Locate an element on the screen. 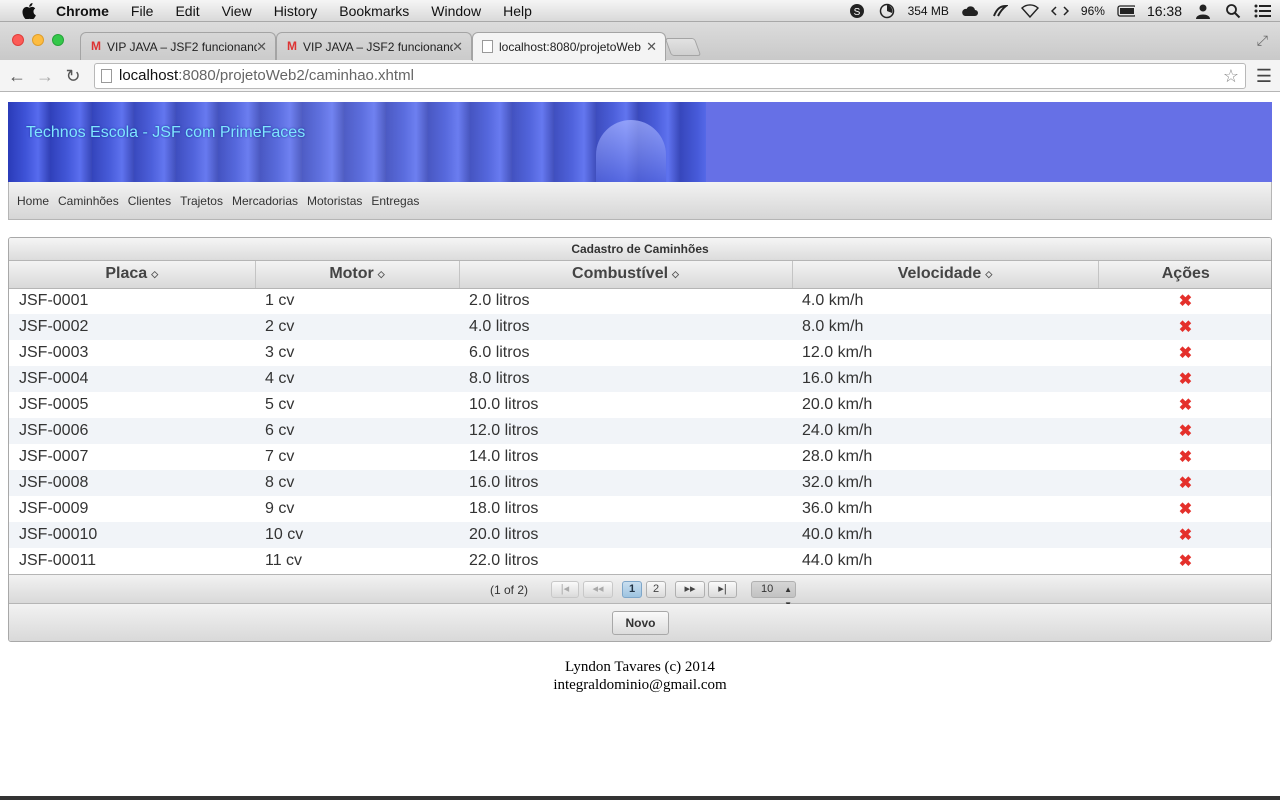 The image size is (1280, 800). pen-tool-icon is located at coordinates (1000, 11).